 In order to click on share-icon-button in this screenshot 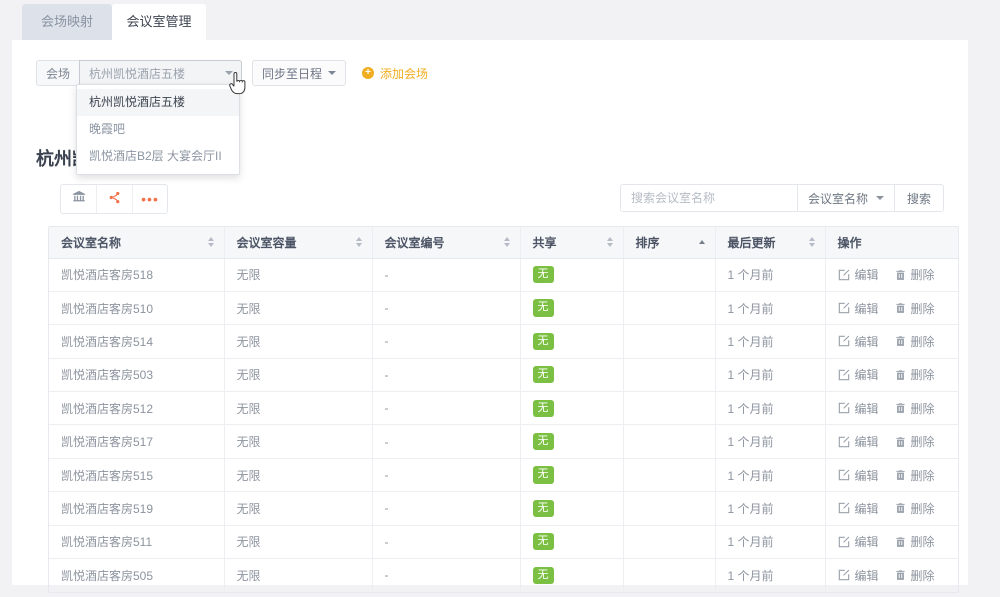, I will do `click(115, 199)`.